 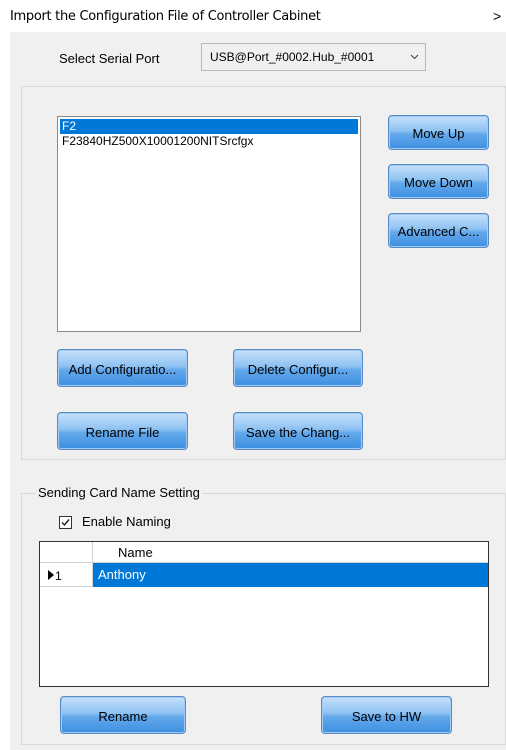 I want to click on serial-port-label: Select Serial Port, so click(x=109, y=58).